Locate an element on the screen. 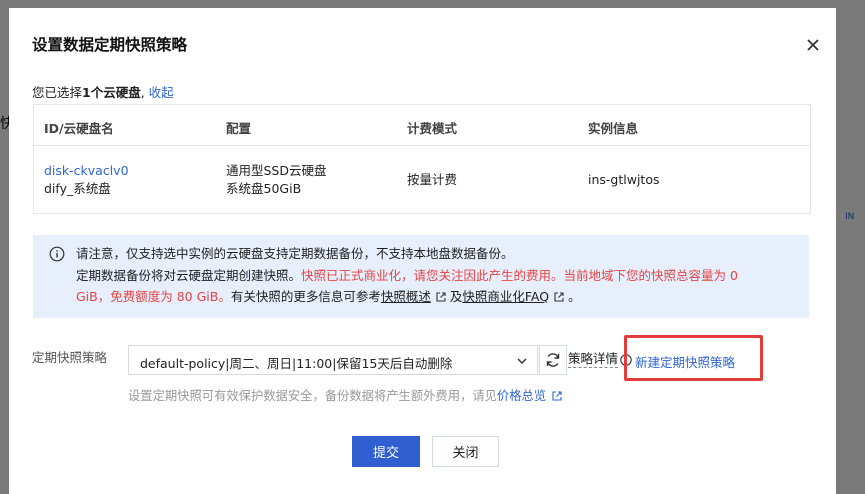  instance-link: ins-gtlwjtos is located at coordinates (623, 180).